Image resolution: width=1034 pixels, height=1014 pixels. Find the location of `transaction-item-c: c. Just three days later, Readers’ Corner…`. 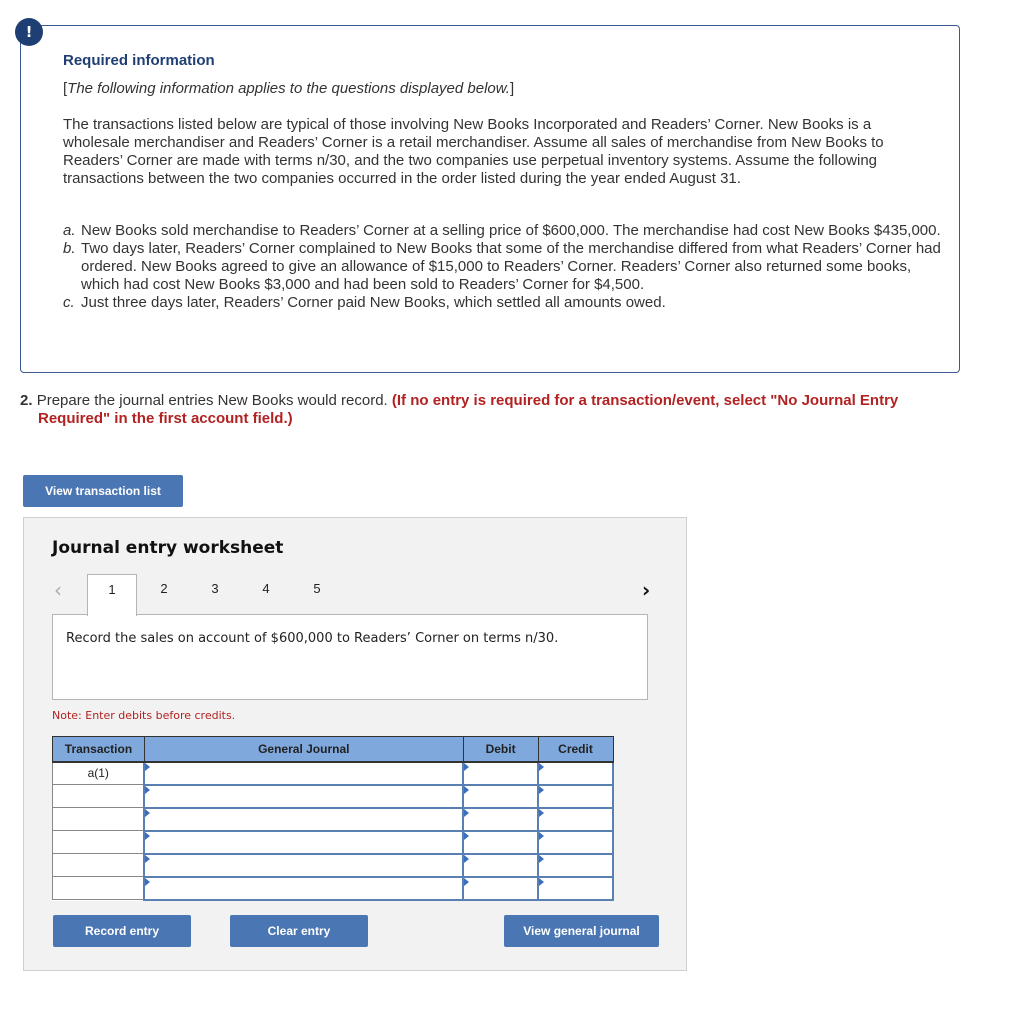

transaction-item-c: c. Just three days later, Readers’ Corner… is located at coordinates (503, 303).